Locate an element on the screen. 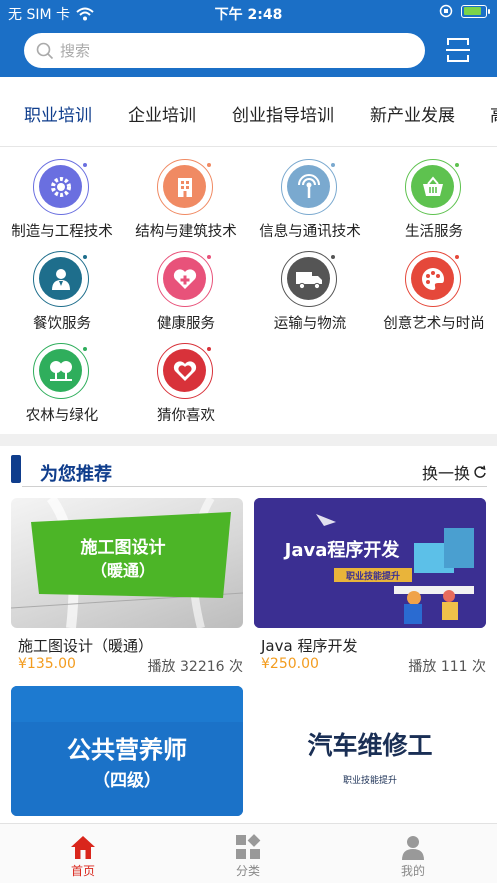  refresh-icon is located at coordinates (480, 471).